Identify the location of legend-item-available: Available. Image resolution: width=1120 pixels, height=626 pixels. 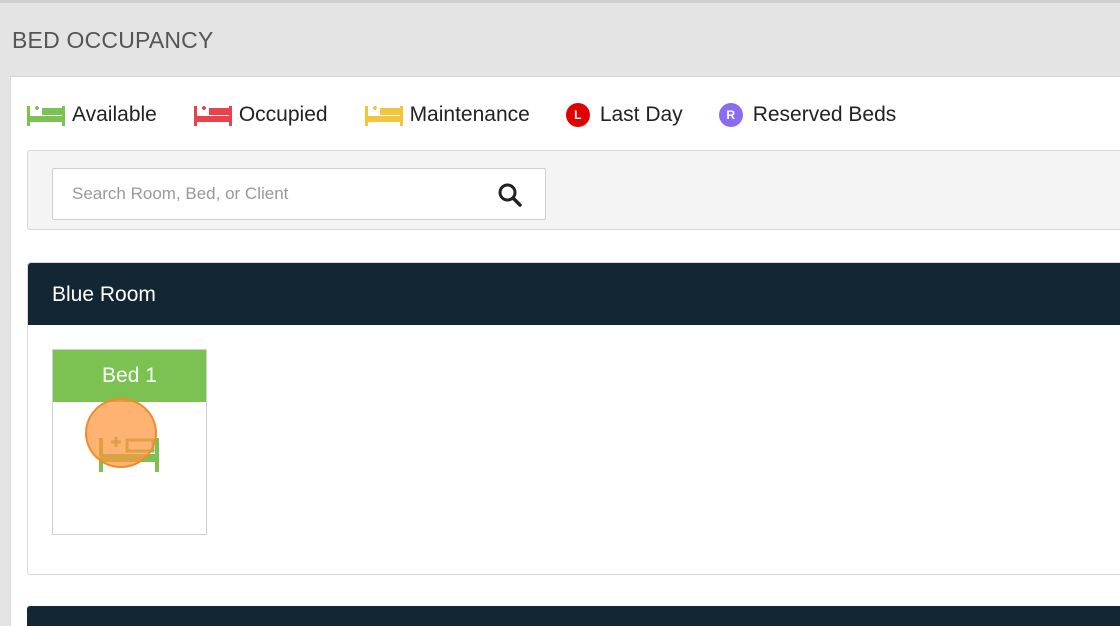
(91, 115).